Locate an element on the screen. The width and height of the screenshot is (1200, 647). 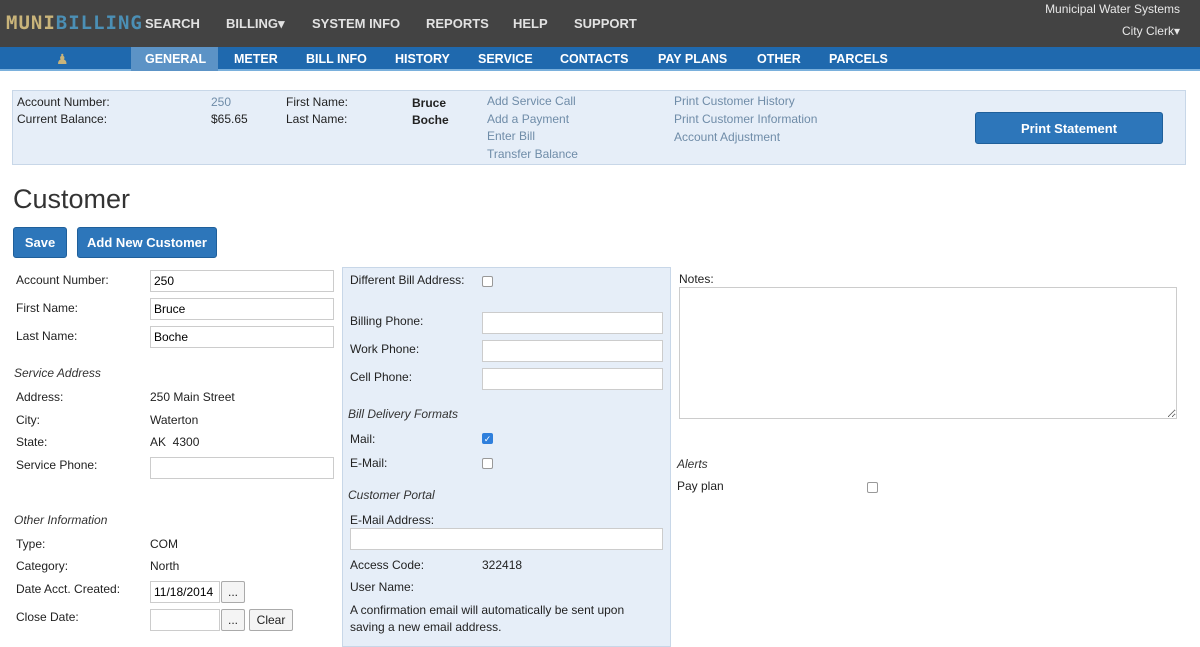
nav-billing: BILLING▾ is located at coordinates (255, 24).